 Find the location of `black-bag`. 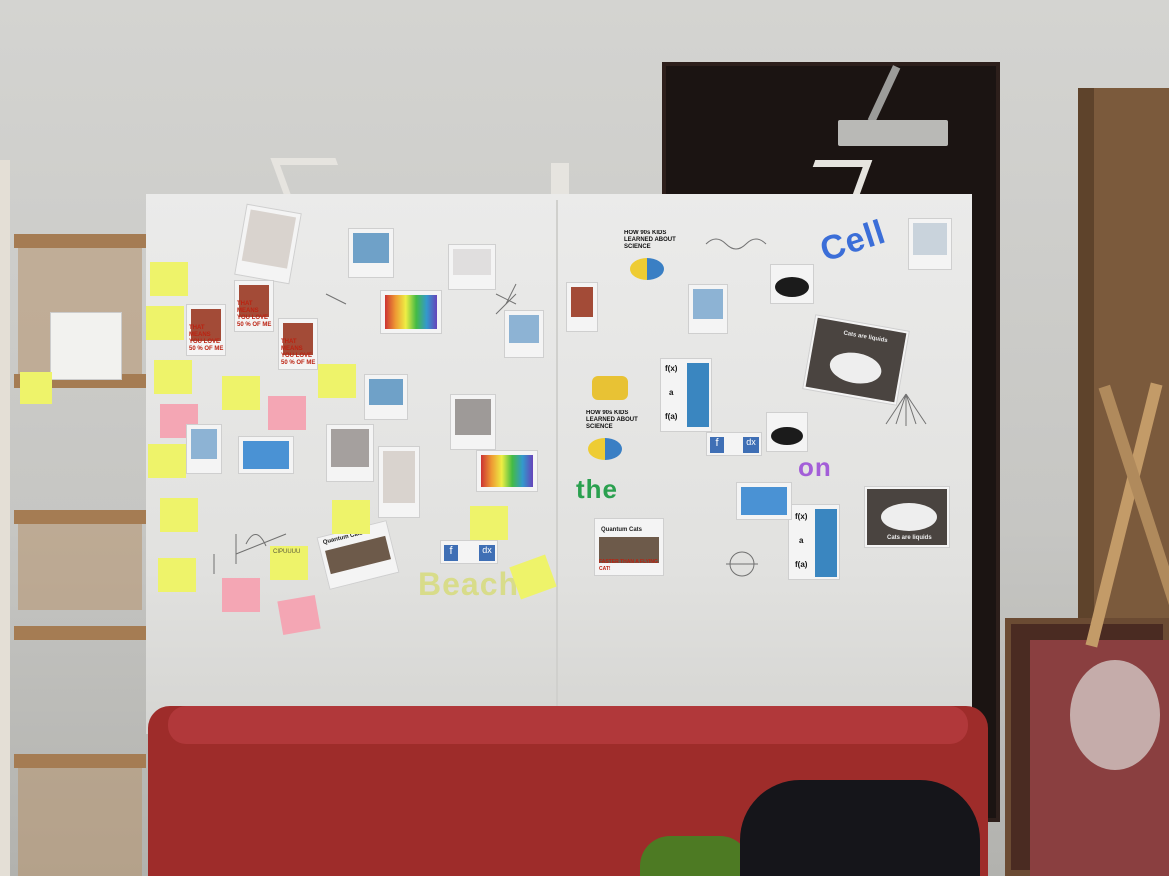

black-bag is located at coordinates (860, 828).